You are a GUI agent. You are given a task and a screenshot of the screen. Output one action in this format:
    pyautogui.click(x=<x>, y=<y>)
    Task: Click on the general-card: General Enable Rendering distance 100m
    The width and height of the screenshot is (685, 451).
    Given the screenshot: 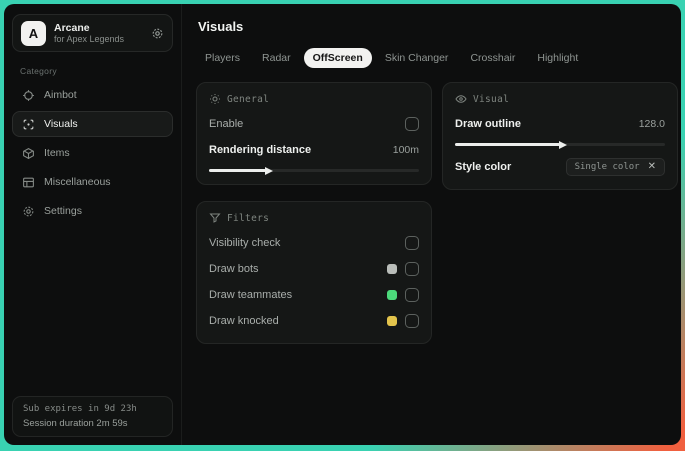 What is the action you would take?
    pyautogui.click(x=314, y=133)
    